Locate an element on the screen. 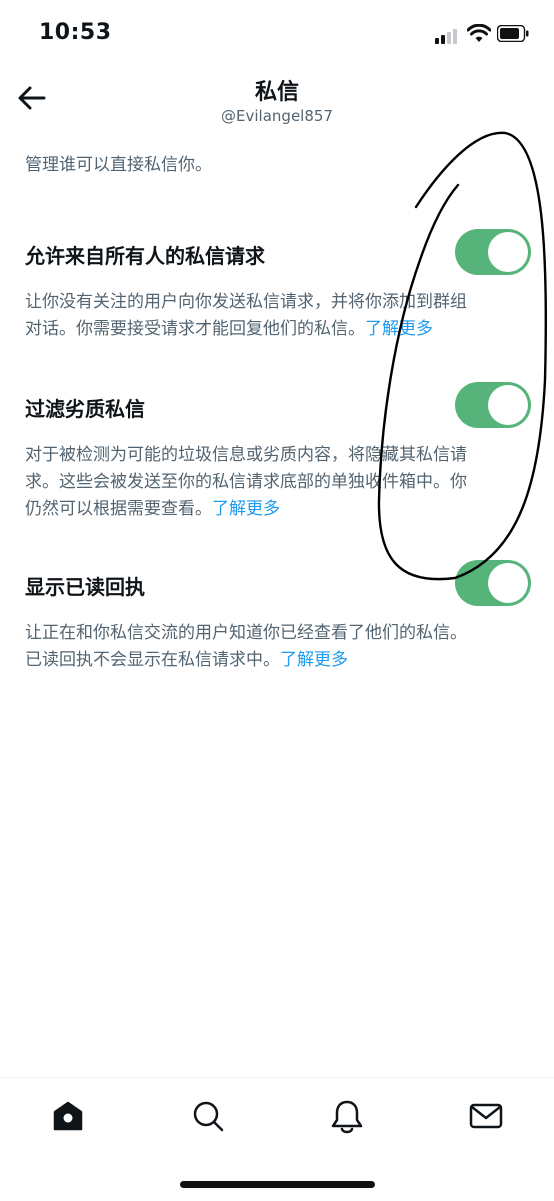 This screenshot has height=1201, width=554. status-time: 10:53 is located at coordinates (75, 32).